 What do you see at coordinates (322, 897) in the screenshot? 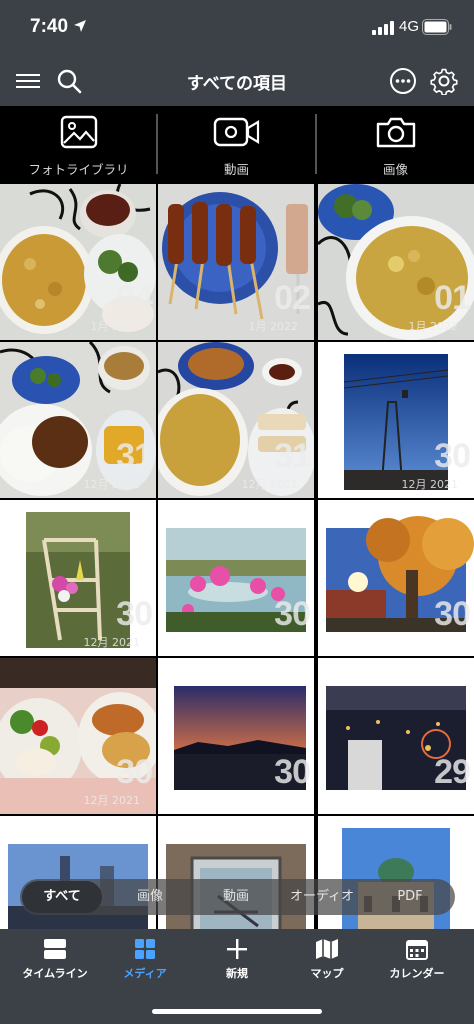
I see `filter-audio: オーディオ` at bounding box center [322, 897].